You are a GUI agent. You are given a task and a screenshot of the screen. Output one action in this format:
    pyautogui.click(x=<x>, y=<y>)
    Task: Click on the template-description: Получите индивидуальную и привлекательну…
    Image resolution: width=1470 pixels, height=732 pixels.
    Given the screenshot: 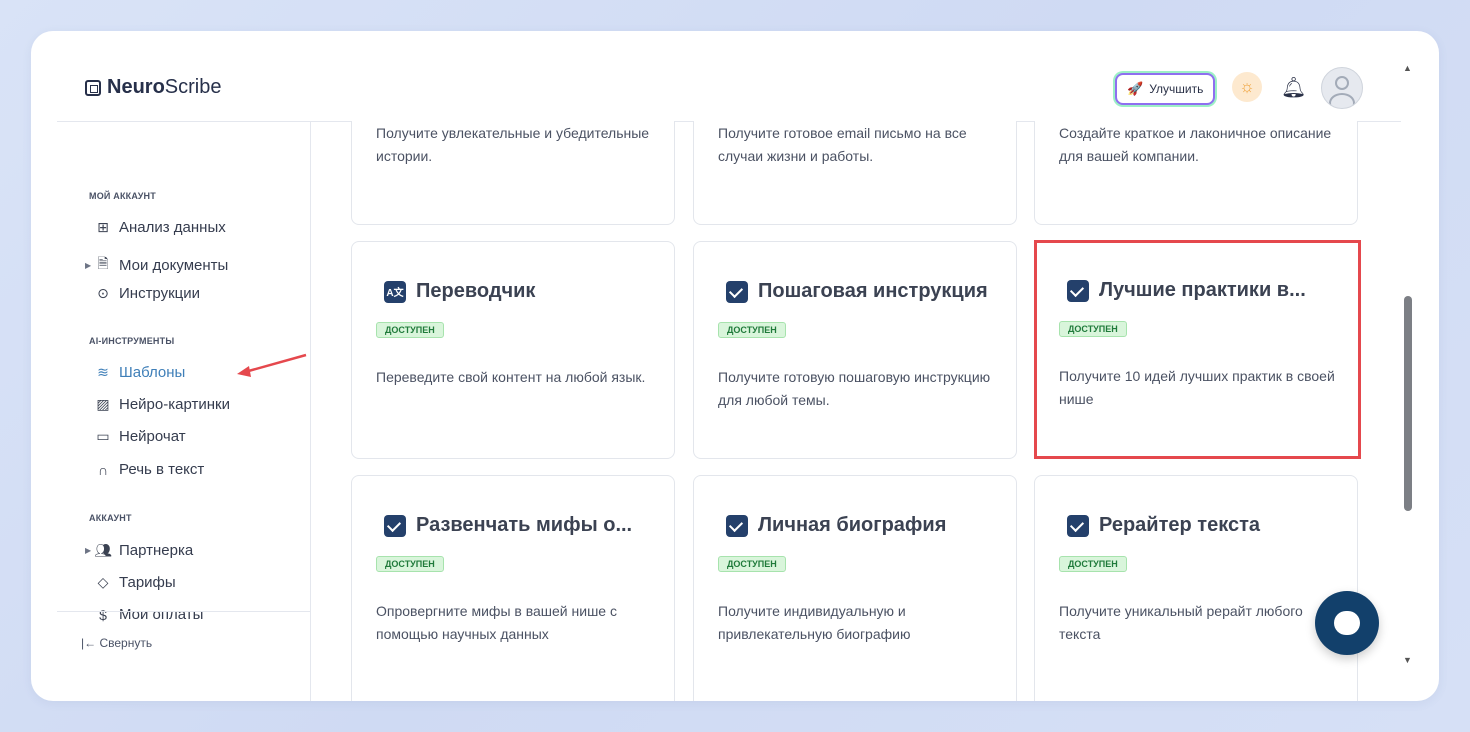 What is the action you would take?
    pyautogui.click(x=814, y=622)
    